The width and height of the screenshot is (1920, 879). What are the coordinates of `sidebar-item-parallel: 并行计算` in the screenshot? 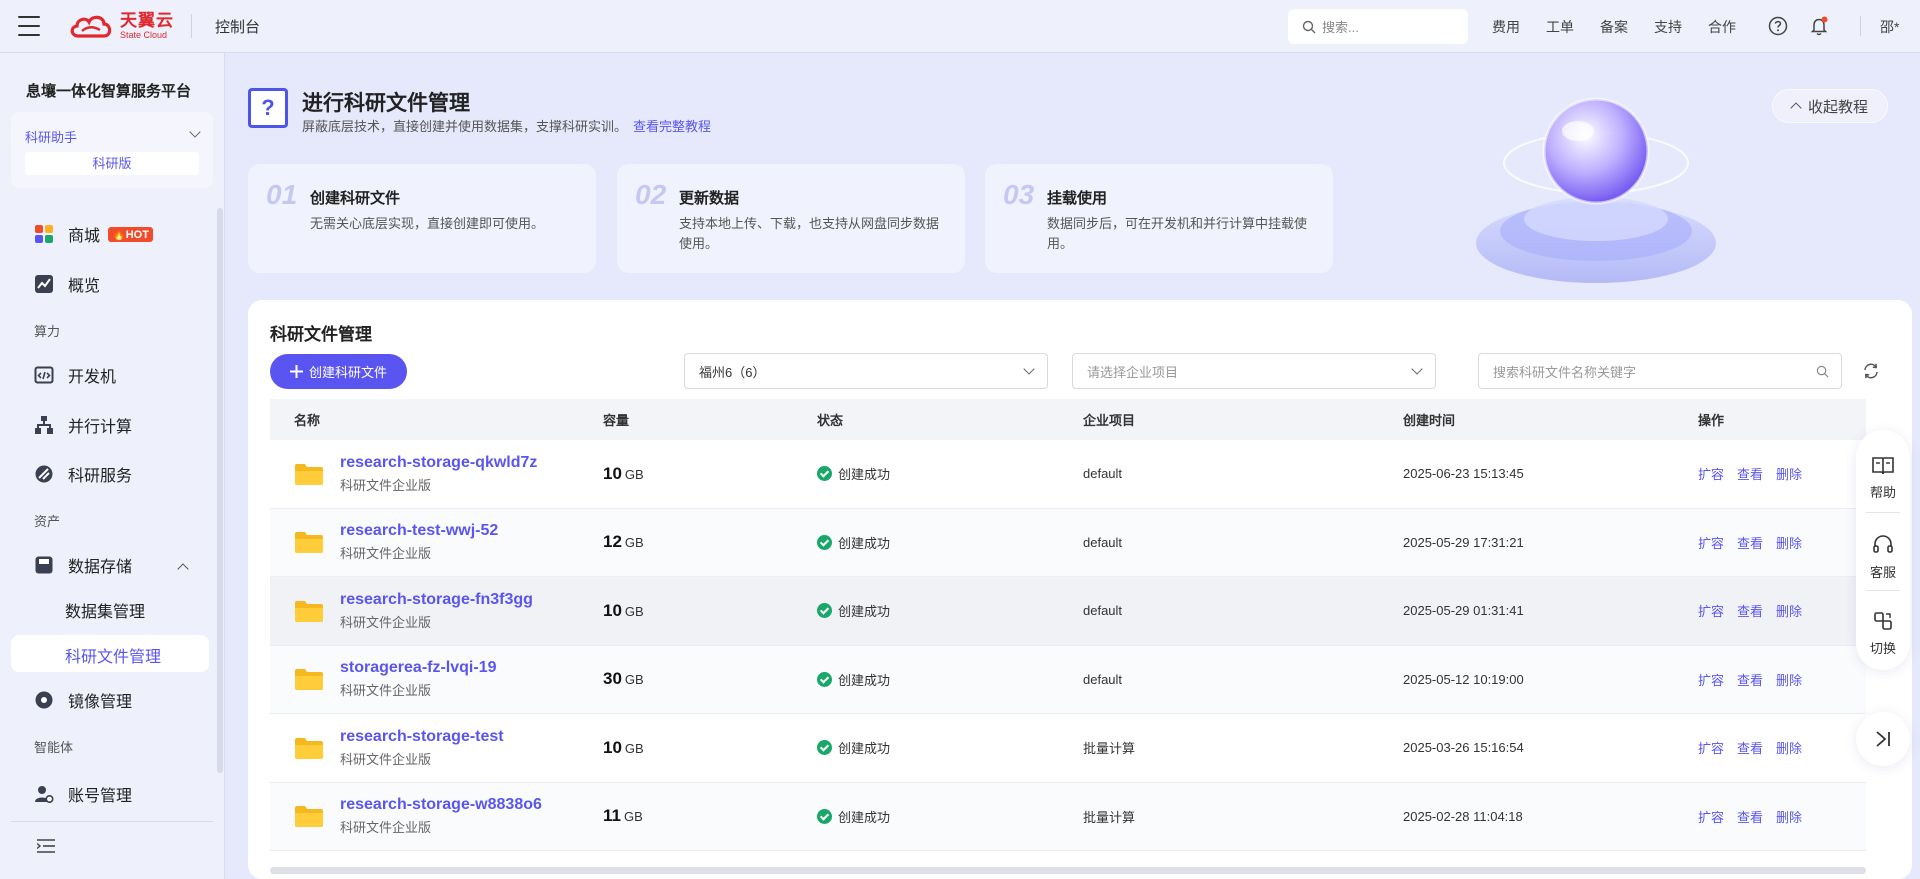 It's located at (83, 425).